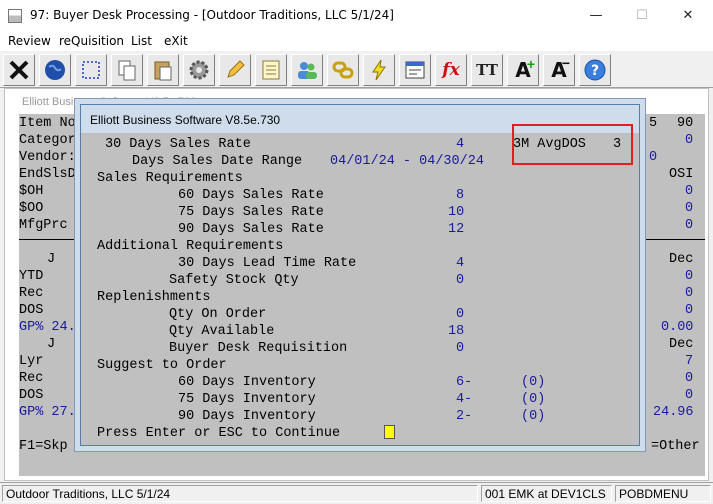 This screenshot has height=504, width=713. Describe the element at coordinates (31, 276) in the screenshot. I see `label-ytd: YTD` at that location.